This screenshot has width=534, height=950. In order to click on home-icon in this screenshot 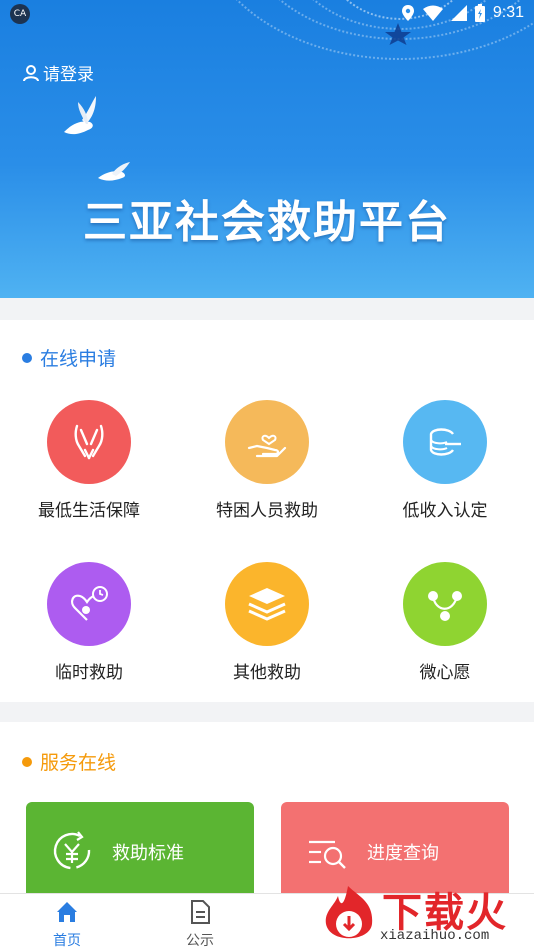, I will do `click(67, 912)`.